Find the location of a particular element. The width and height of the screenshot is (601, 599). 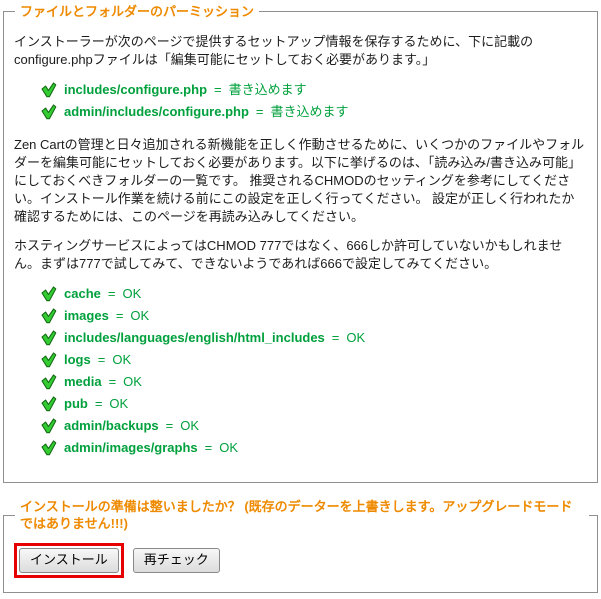

config-file-name: admin/includes/configure.php is located at coordinates (156, 111).